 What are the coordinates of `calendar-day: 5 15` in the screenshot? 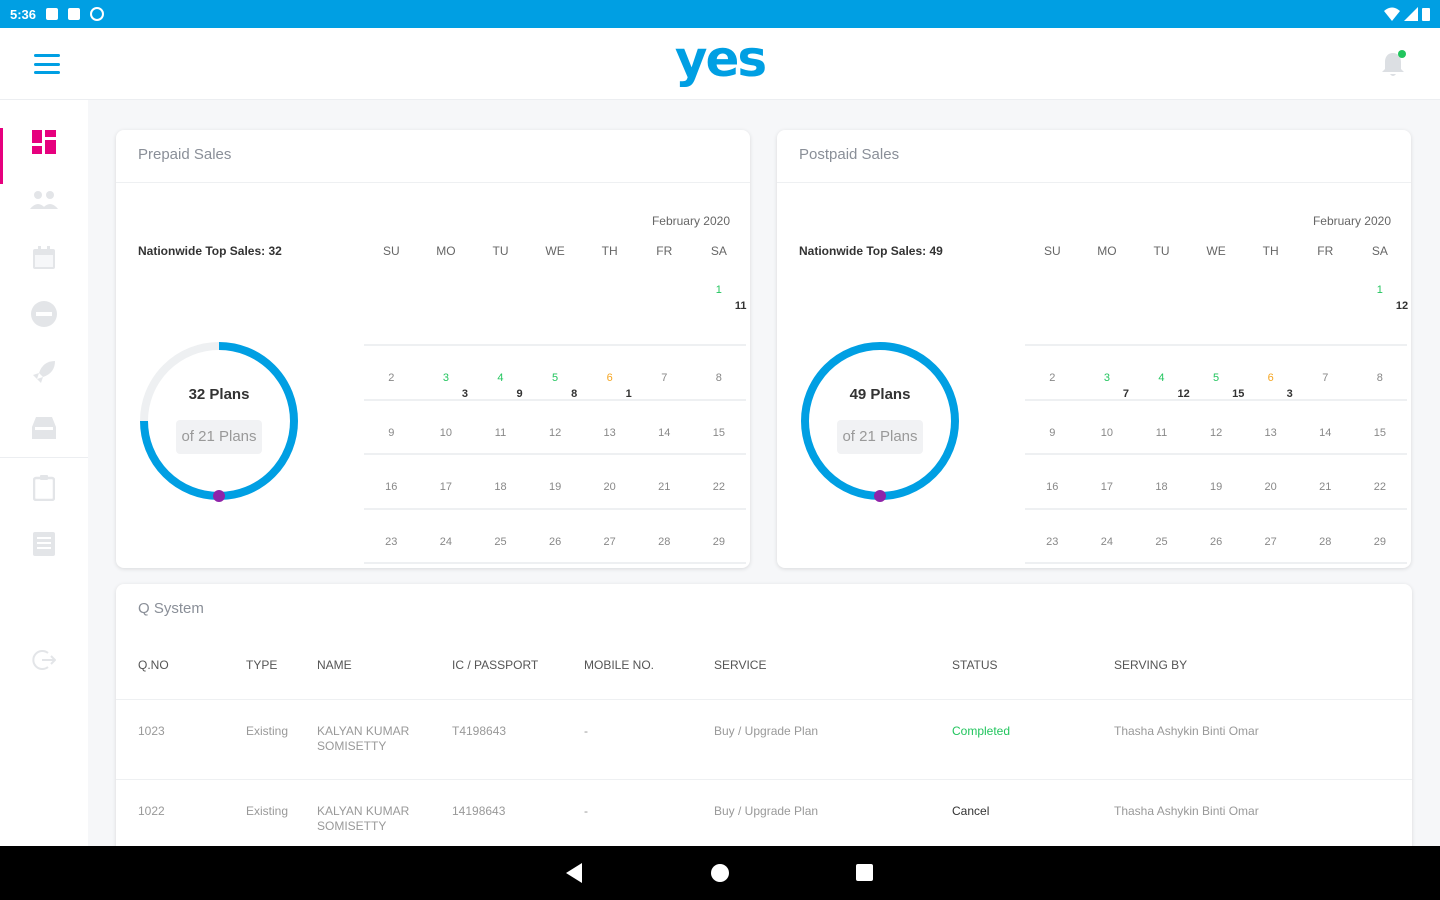 It's located at (1216, 373).